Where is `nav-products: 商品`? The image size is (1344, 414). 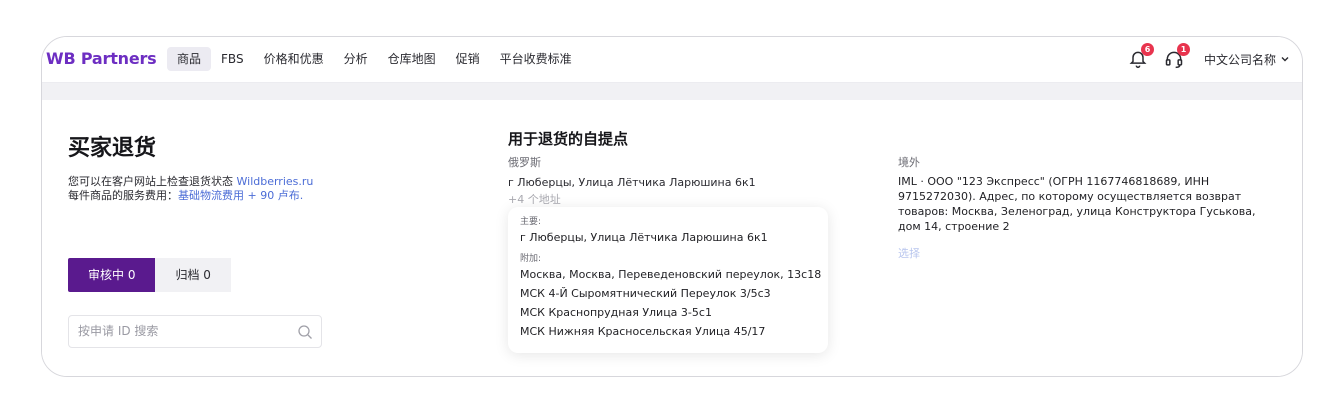 nav-products: 商品 is located at coordinates (189, 59).